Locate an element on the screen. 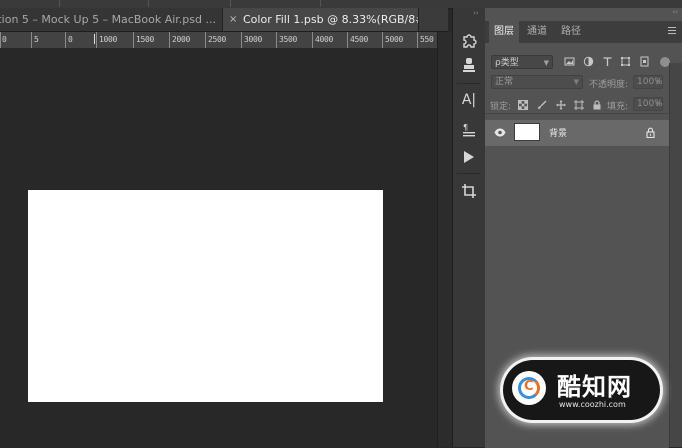 This screenshot has width=682, height=448. fill-field: 100% ▼ is located at coordinates (648, 104).